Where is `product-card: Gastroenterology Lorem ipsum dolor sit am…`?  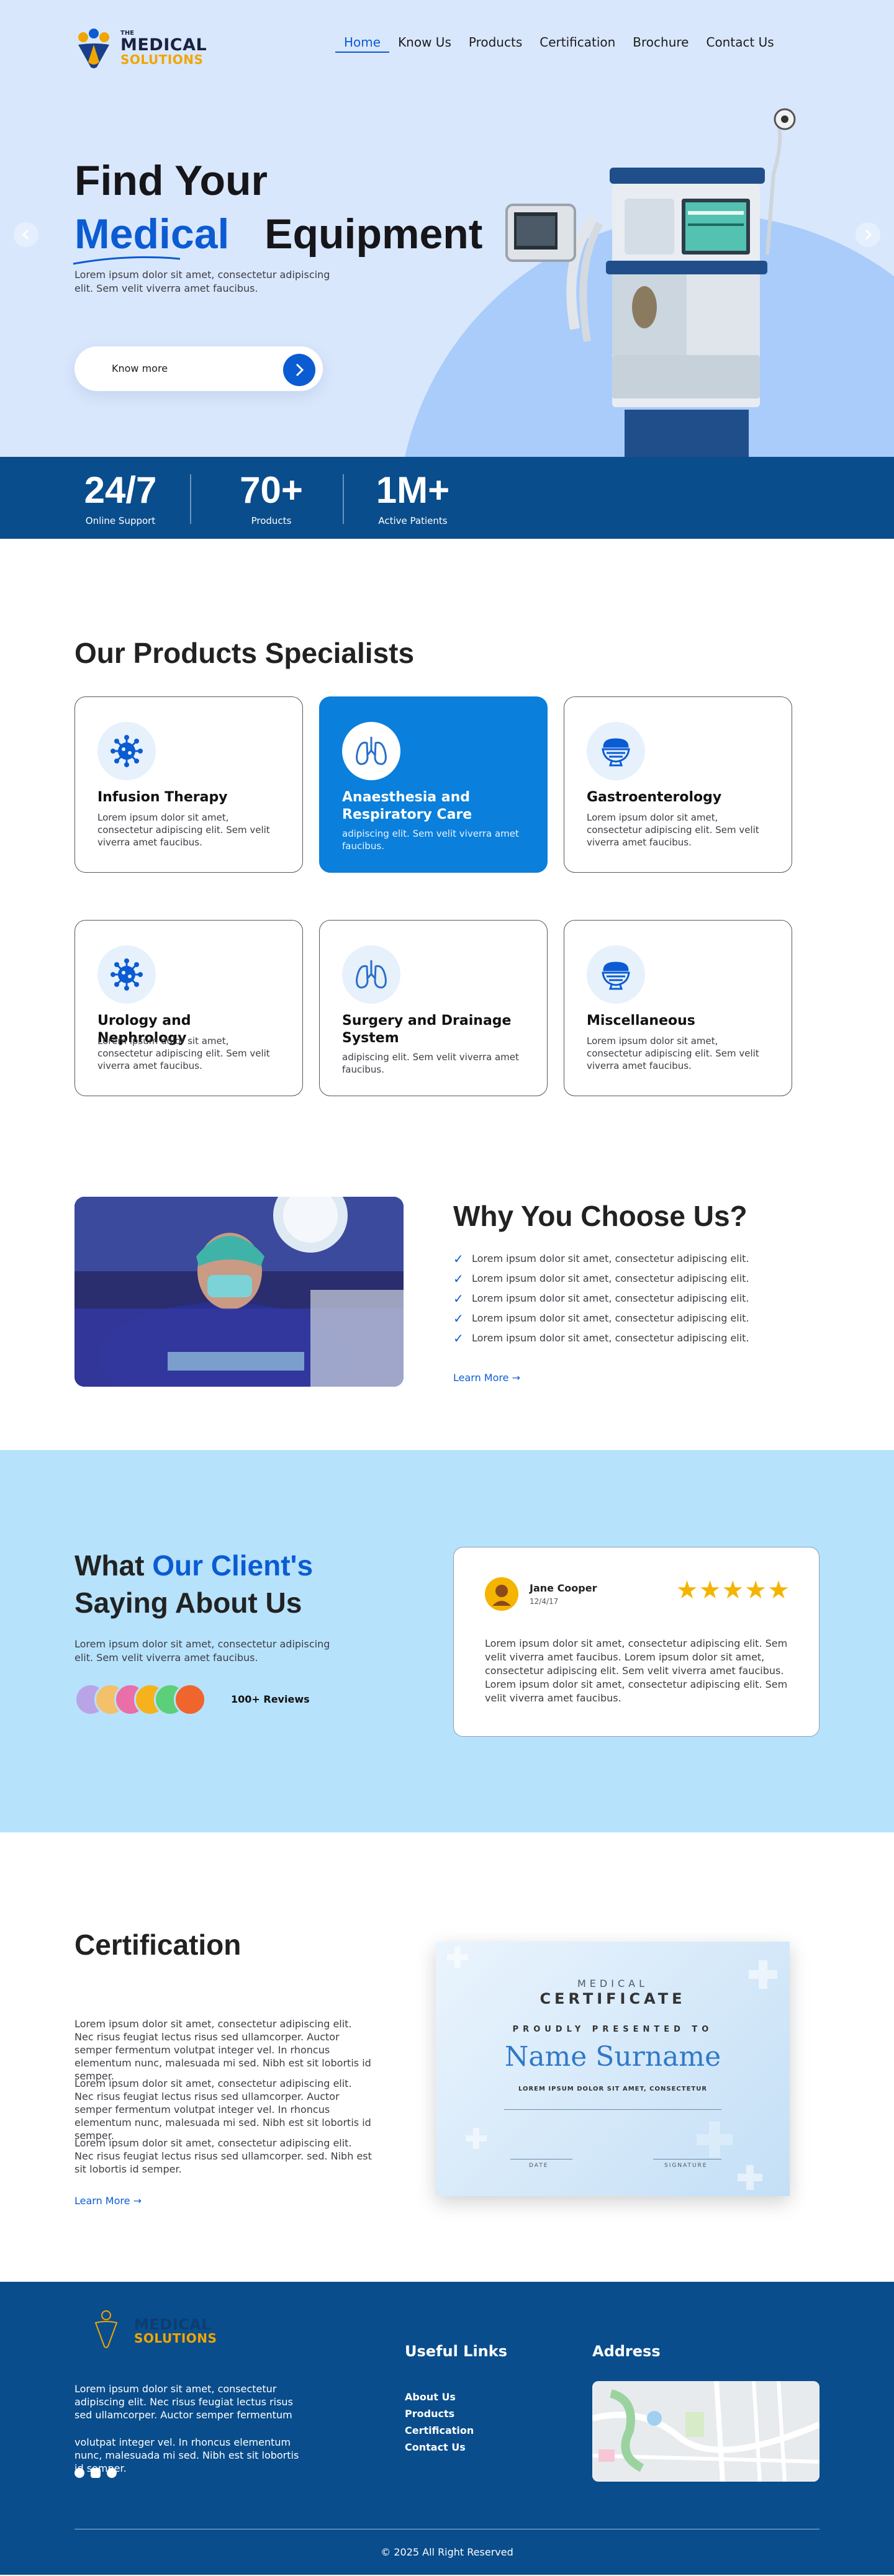 product-card: Gastroenterology Lorem ipsum dolor sit am… is located at coordinates (678, 784).